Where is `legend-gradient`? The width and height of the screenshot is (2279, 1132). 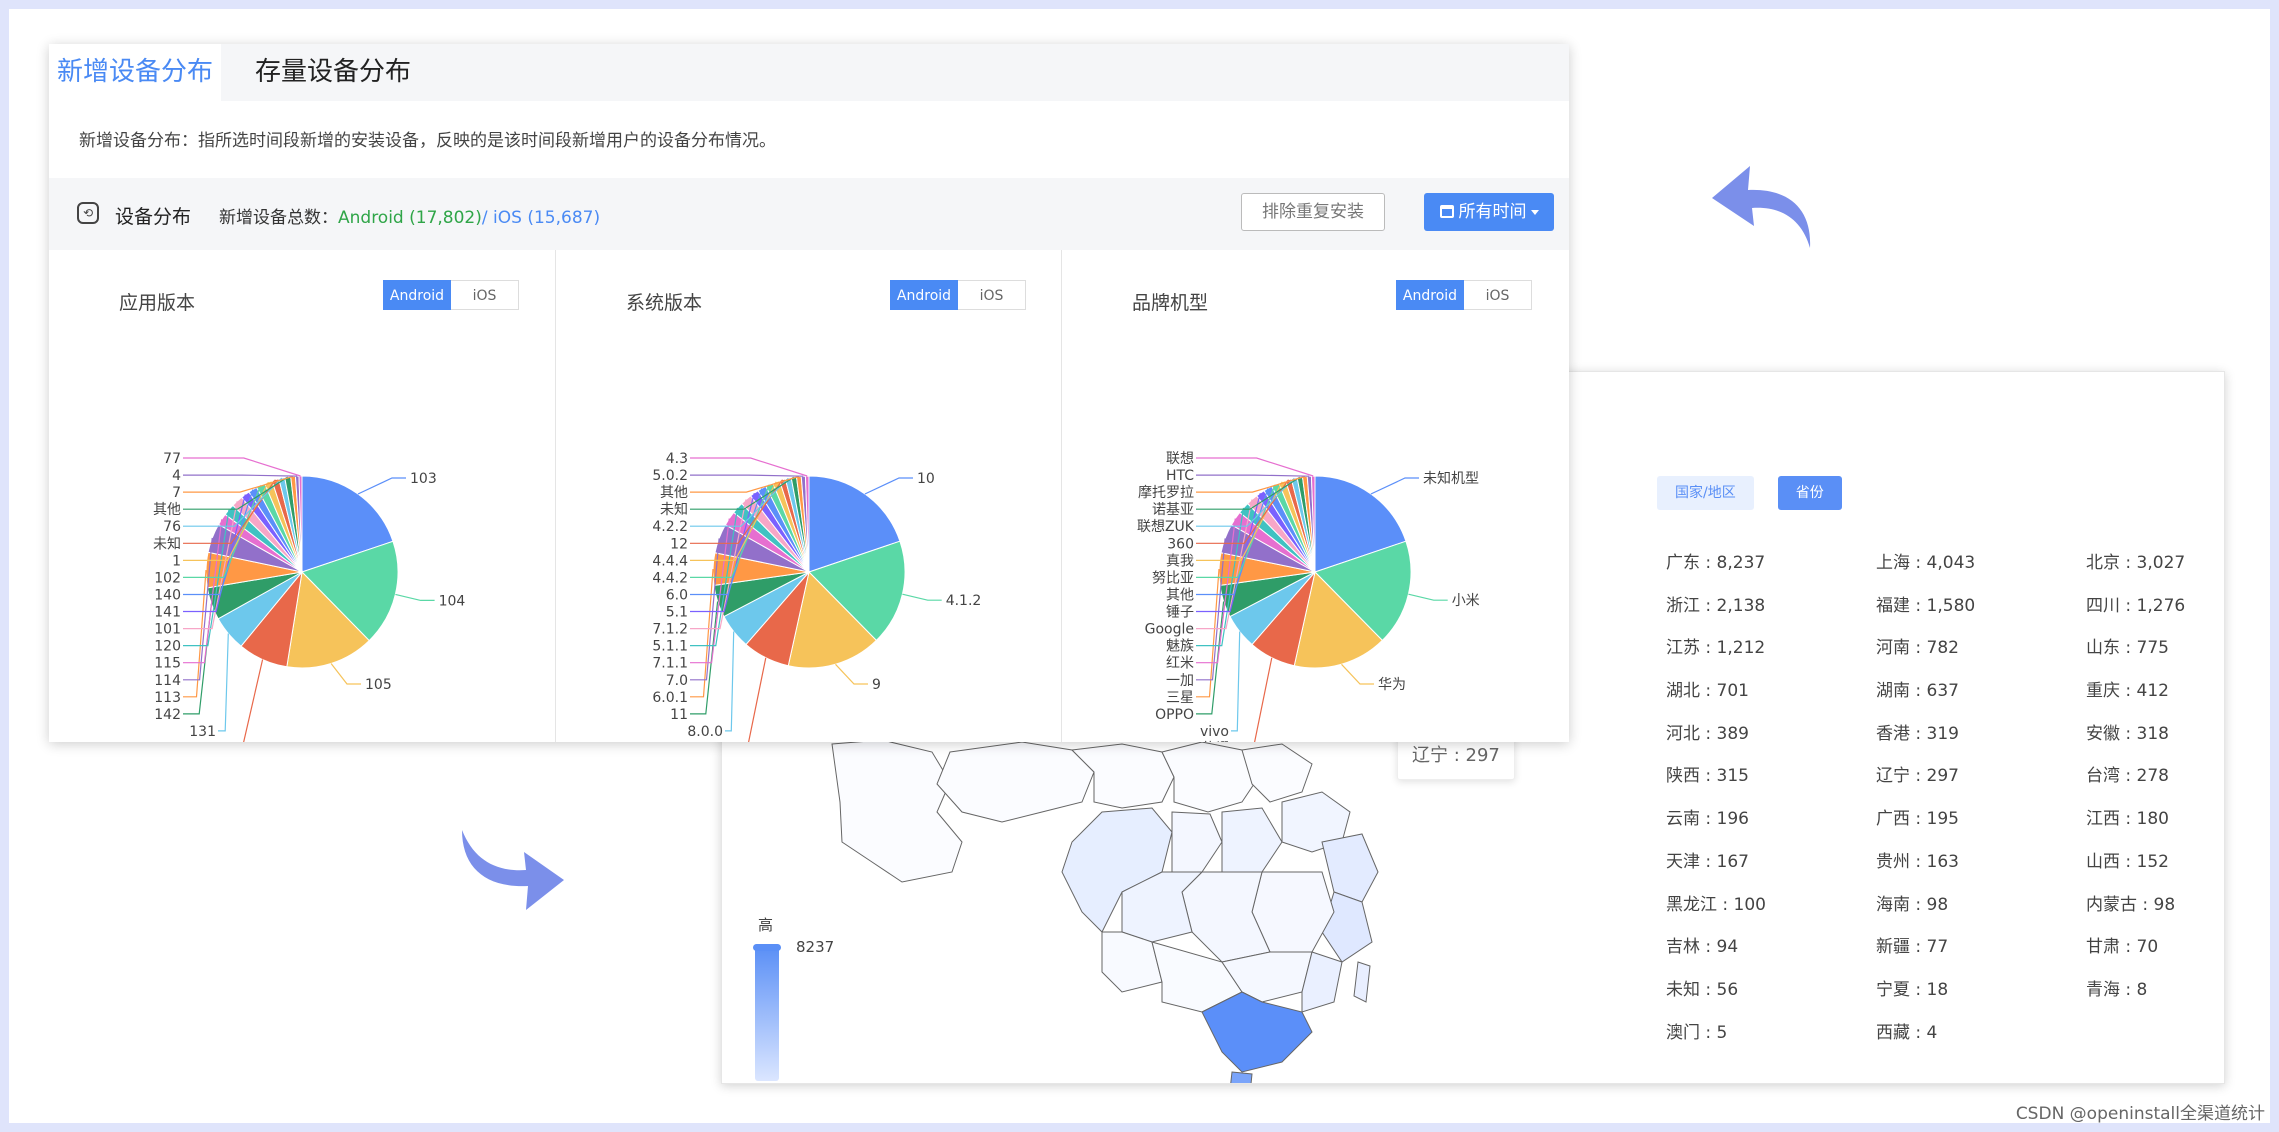 legend-gradient is located at coordinates (767, 1013).